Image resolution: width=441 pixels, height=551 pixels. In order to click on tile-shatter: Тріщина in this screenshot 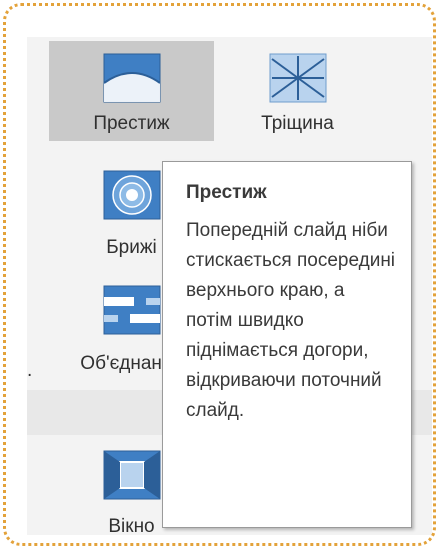, I will do `click(297, 91)`.